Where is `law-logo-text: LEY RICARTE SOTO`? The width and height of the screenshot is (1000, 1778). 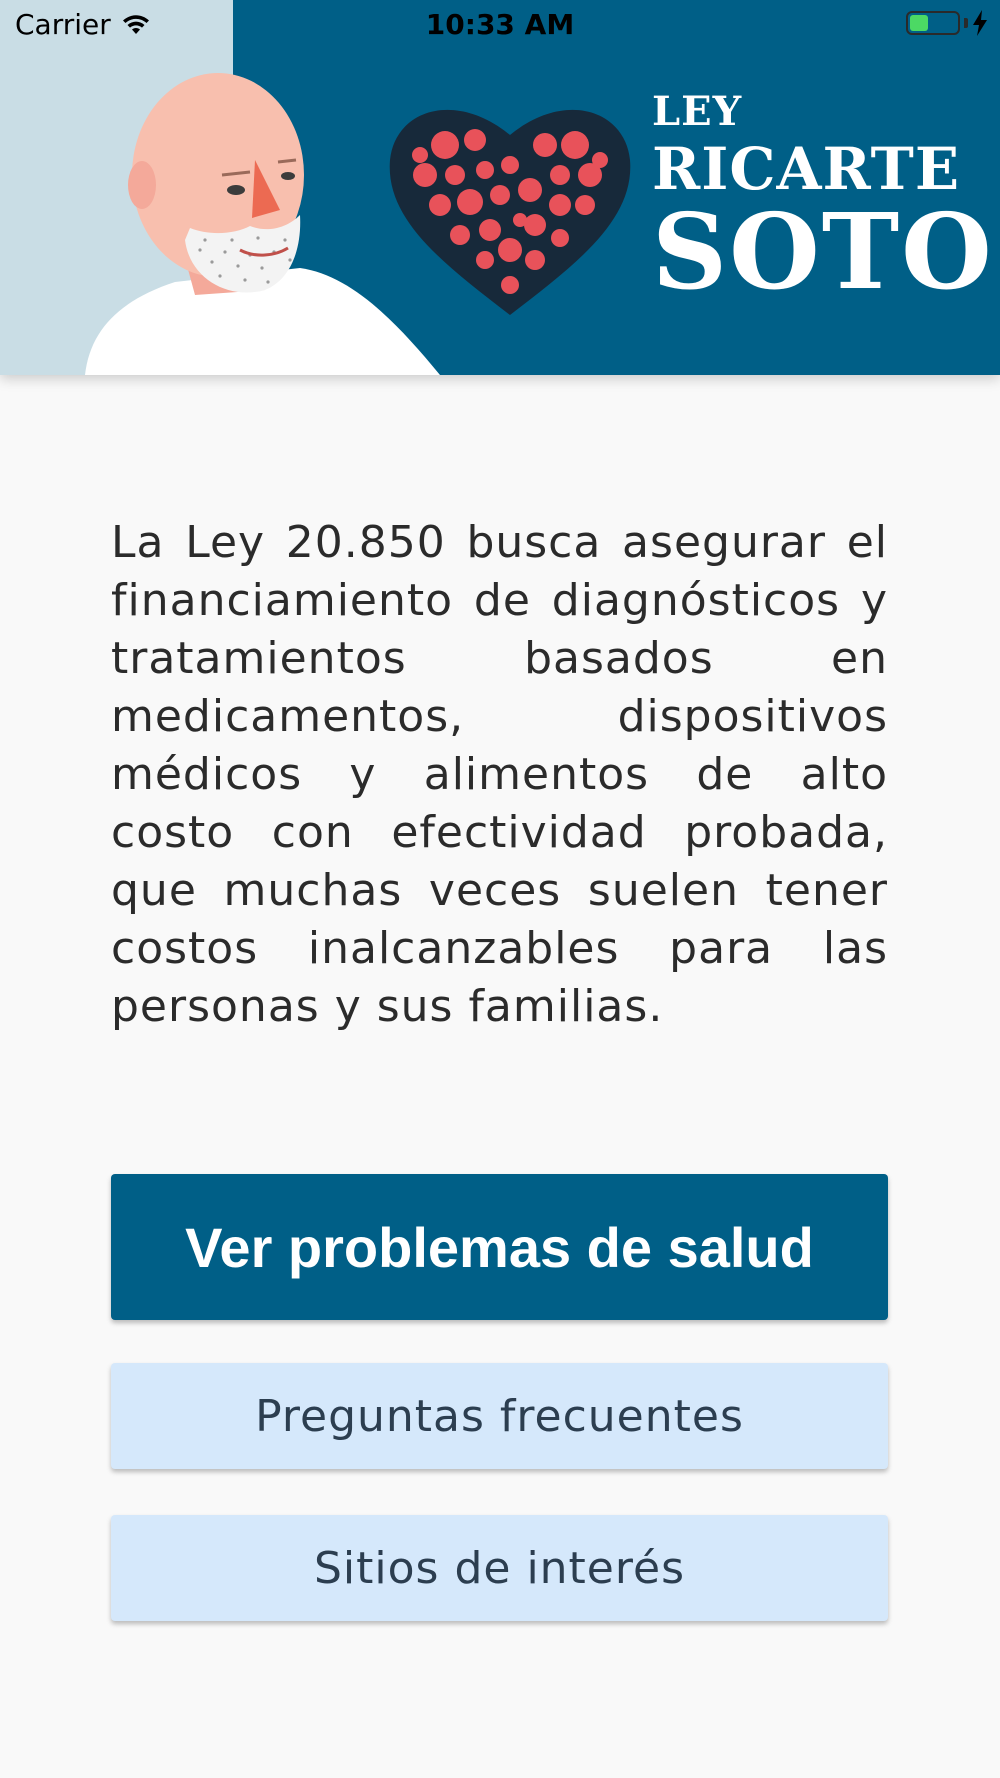
law-logo-text: LEY RICARTE SOTO is located at coordinates (823, 198).